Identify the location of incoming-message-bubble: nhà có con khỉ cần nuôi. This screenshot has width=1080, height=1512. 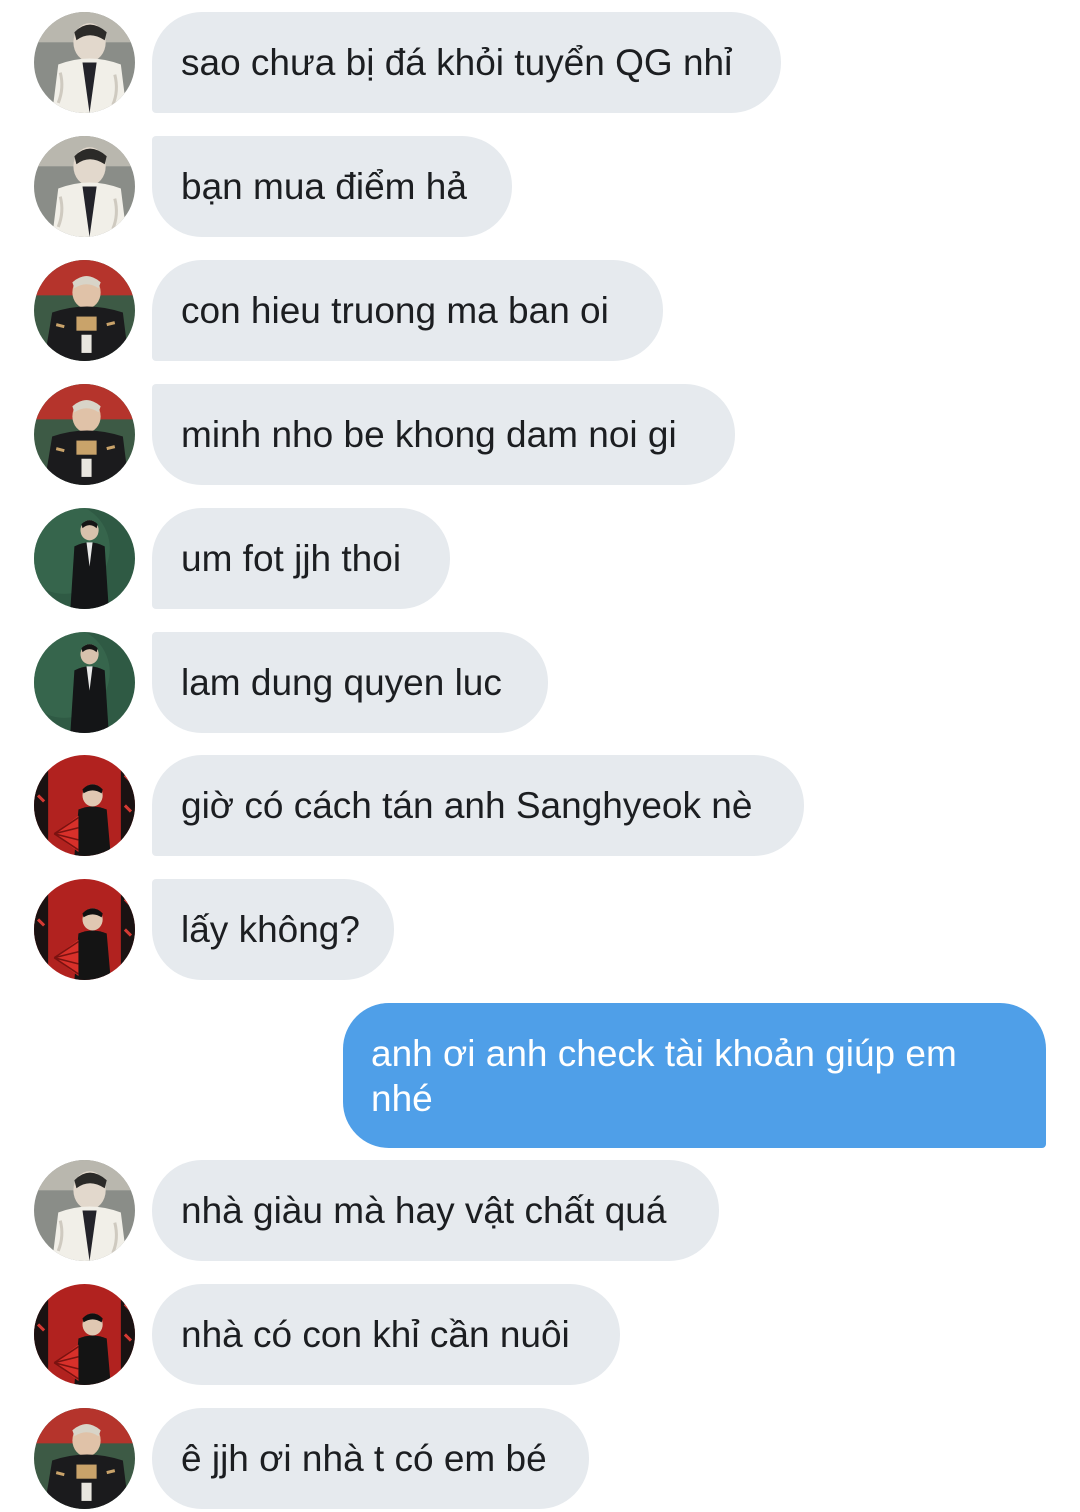
(386, 1334).